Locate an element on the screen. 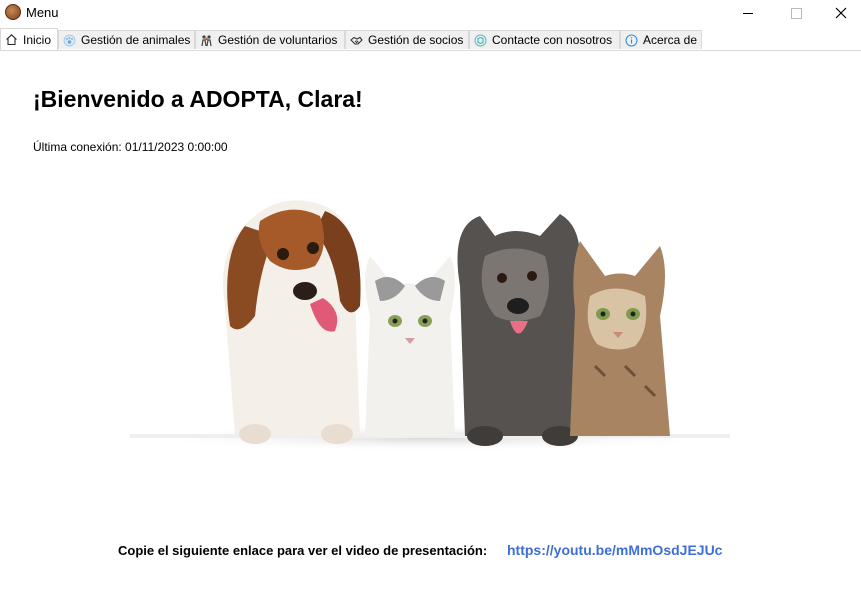  title-bar: Menu is located at coordinates (430, 13).